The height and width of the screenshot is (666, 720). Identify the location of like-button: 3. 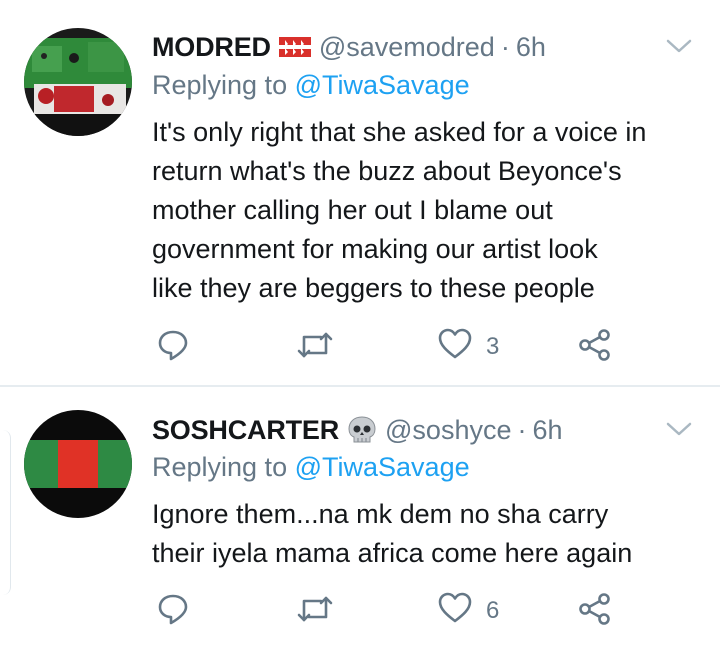
(468, 346).